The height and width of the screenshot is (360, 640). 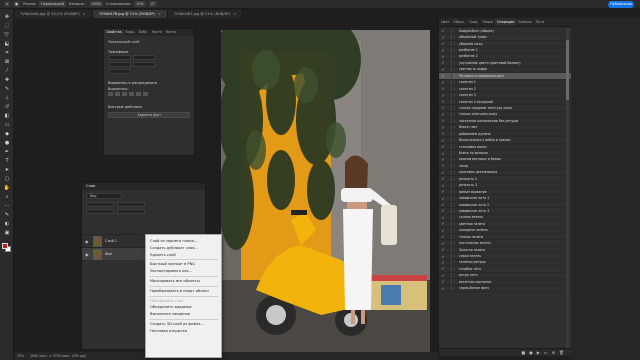 I want to click on zoom-readout: 25%, so click(x=20, y=356).